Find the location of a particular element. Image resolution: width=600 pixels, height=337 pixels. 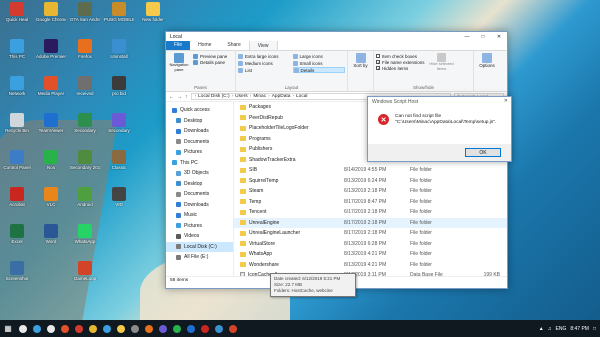

hide-selected-button: Hide selected items is located at coordinates (442, 62).